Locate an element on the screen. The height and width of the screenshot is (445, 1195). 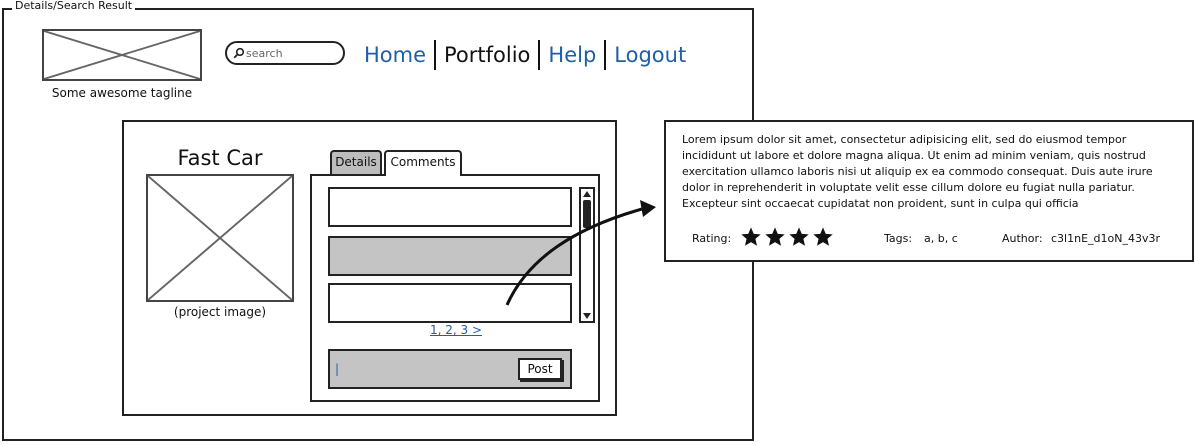
project-title: Fast Car is located at coordinates (220, 158).